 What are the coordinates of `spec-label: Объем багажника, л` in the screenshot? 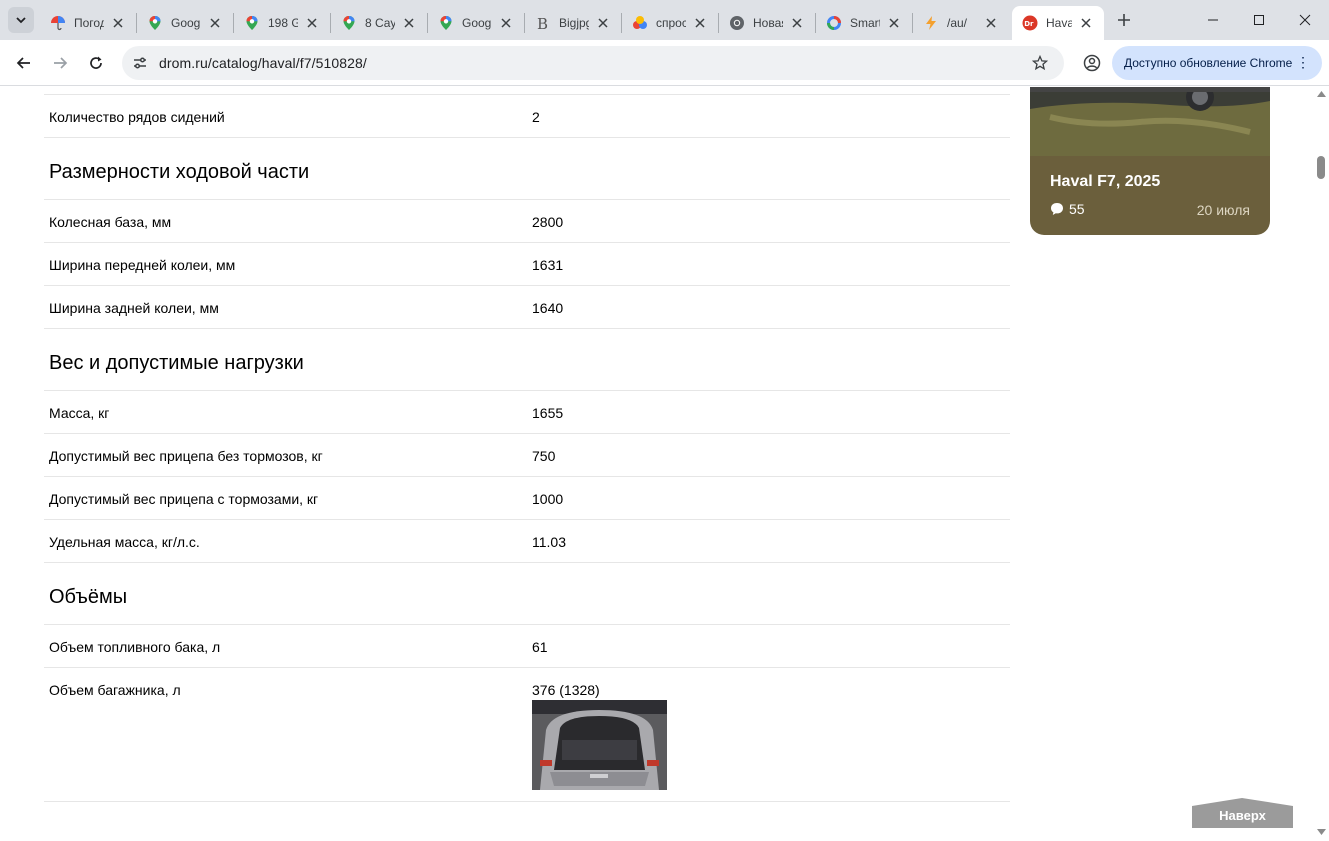 It's located at (115, 690).